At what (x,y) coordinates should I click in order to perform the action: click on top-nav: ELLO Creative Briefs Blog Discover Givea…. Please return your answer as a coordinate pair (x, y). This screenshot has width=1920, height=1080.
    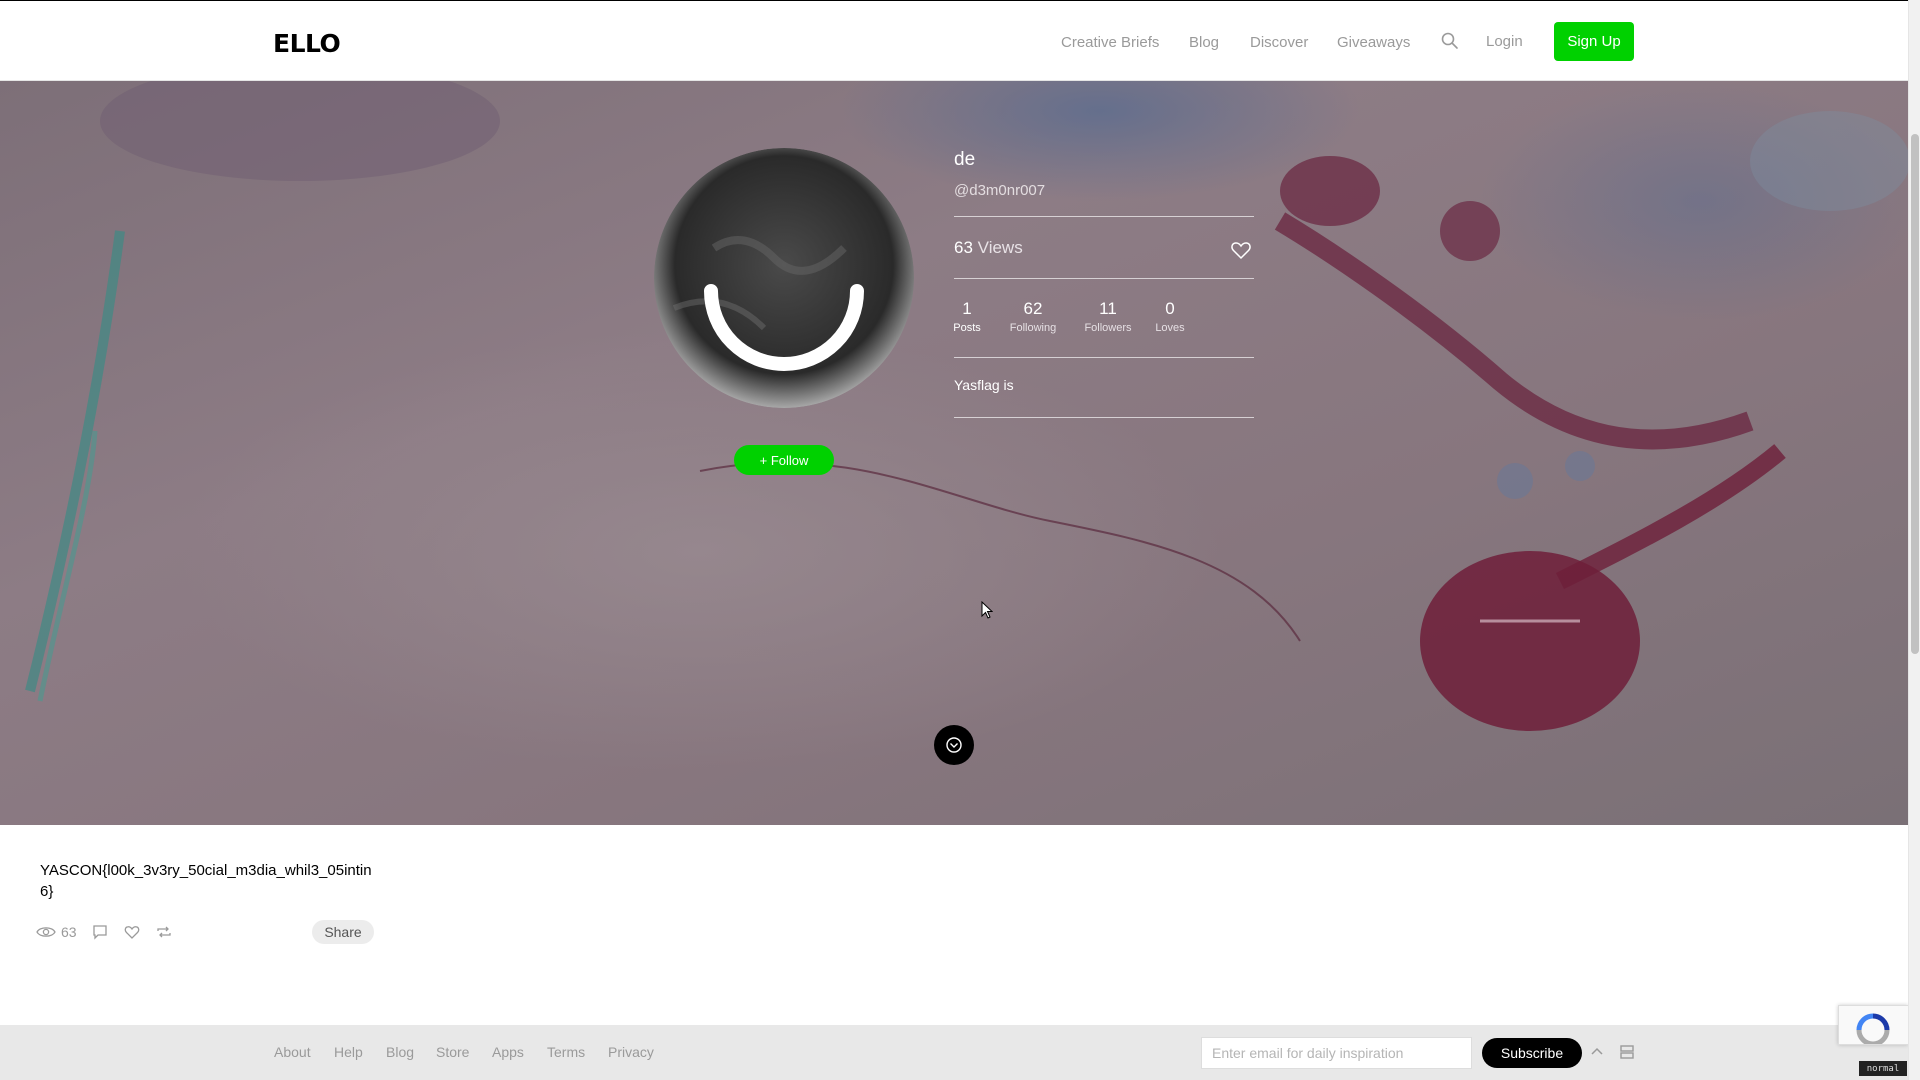
    Looking at the image, I should click on (954, 40).